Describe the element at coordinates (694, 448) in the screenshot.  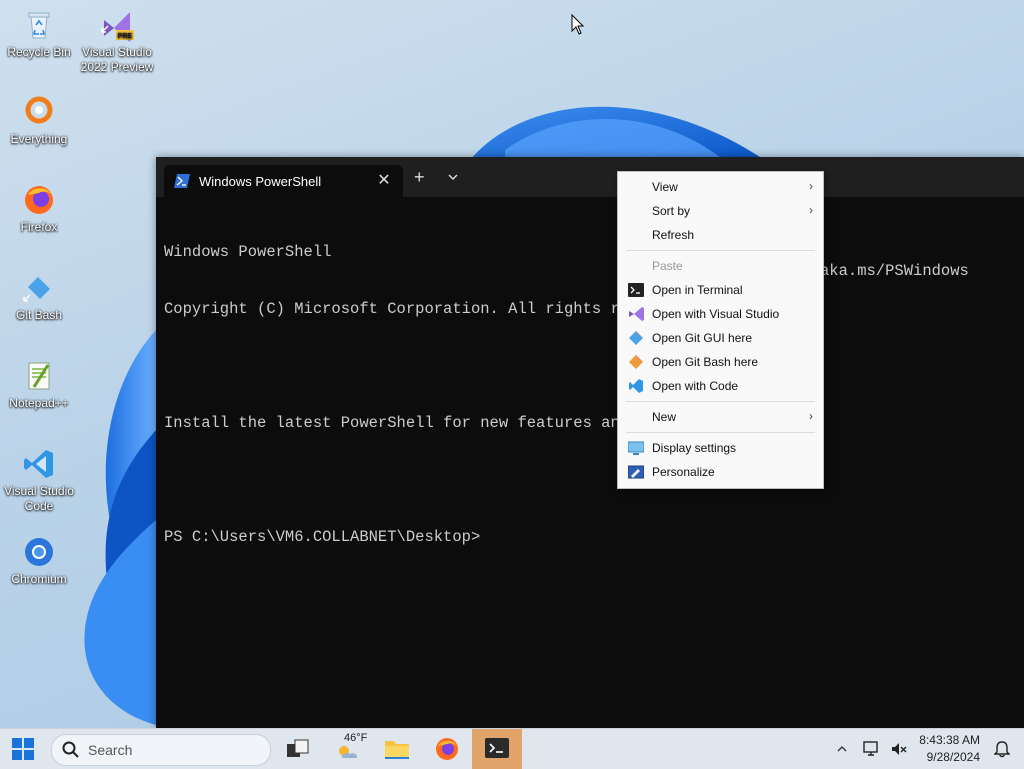
I see `menu-item-label: Display settings` at that location.